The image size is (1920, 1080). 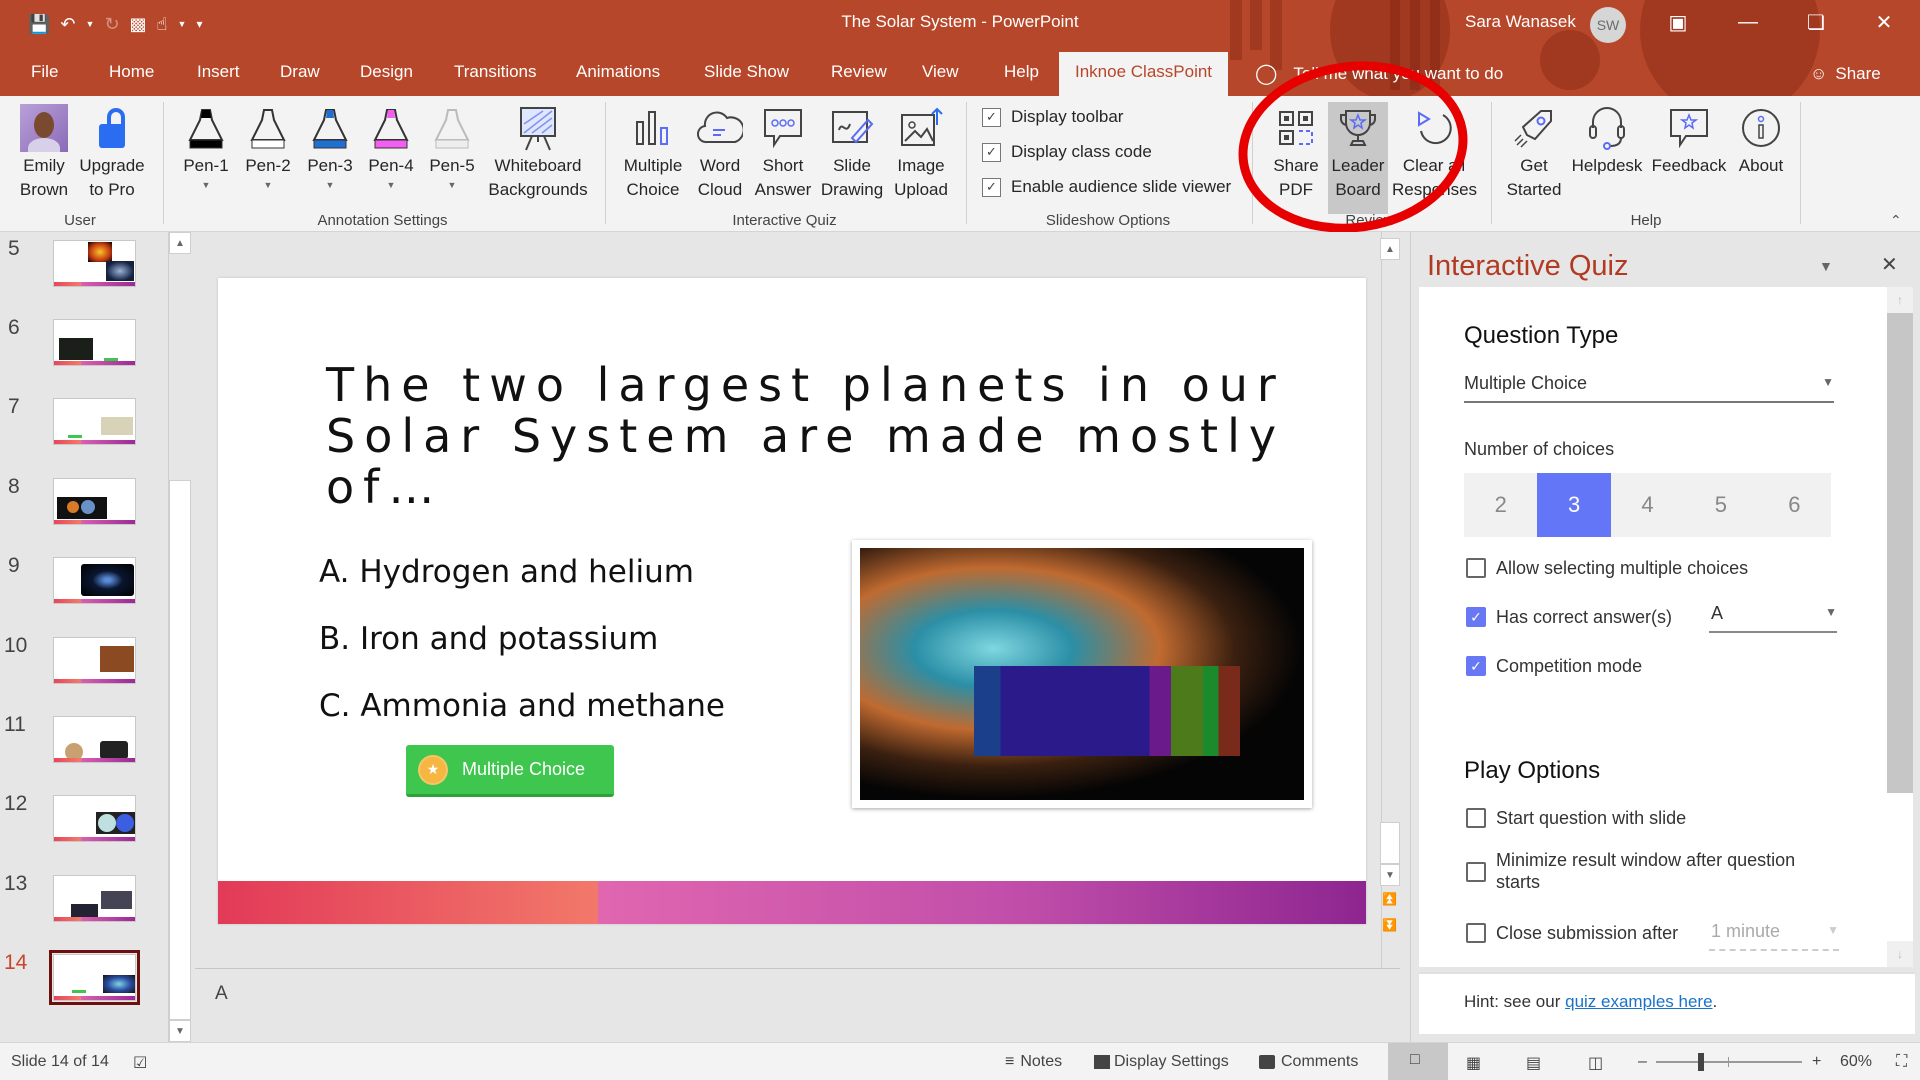 What do you see at coordinates (921, 152) in the screenshot?
I see `image-upload-button: Image Upload` at bounding box center [921, 152].